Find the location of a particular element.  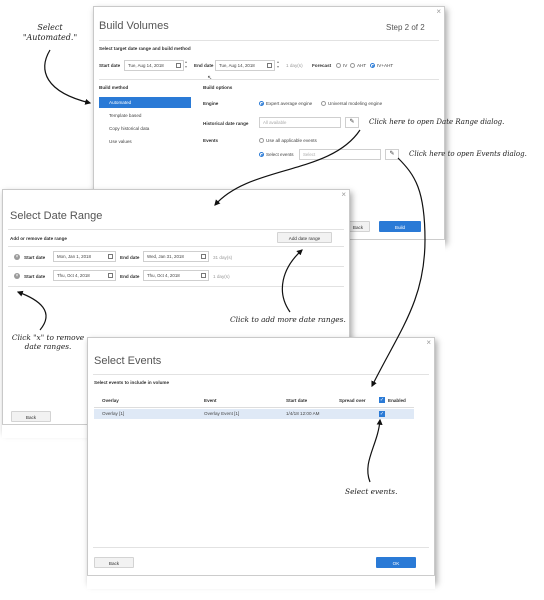

dialog-title: Build Volumes is located at coordinates (134, 26).